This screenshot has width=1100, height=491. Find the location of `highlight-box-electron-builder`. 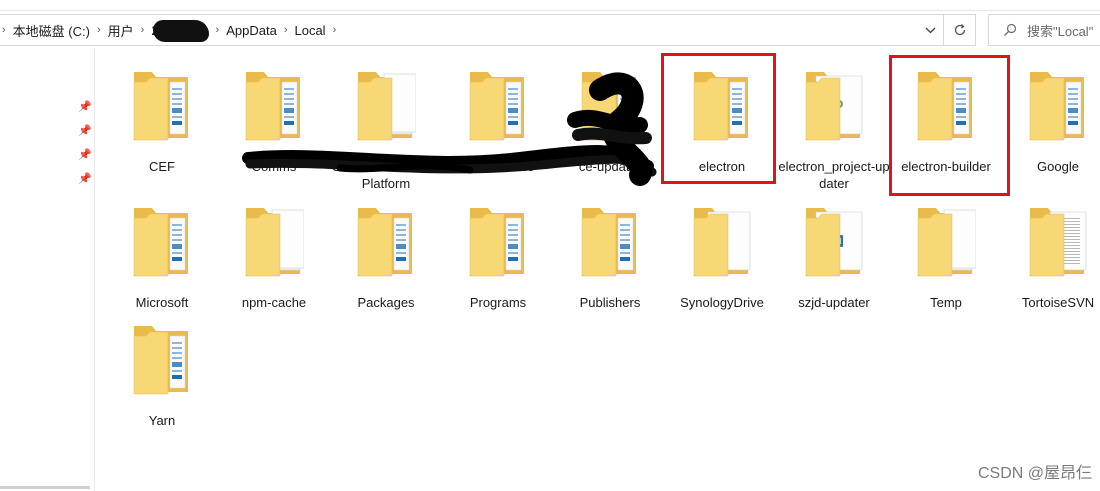

highlight-box-electron-builder is located at coordinates (949, 125).